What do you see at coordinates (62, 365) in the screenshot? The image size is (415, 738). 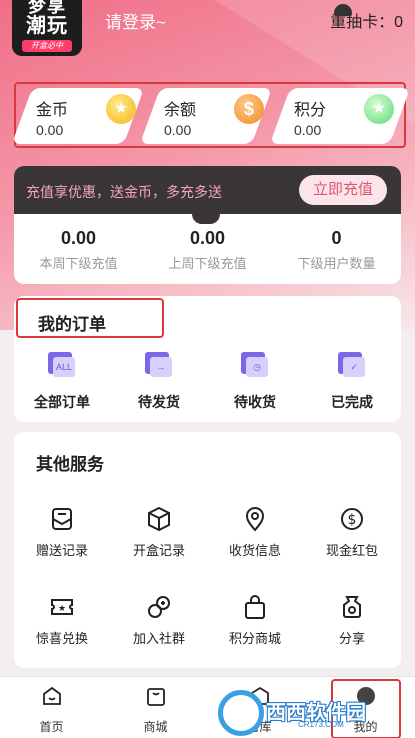 I see `all-orders-icon: ALL` at bounding box center [62, 365].